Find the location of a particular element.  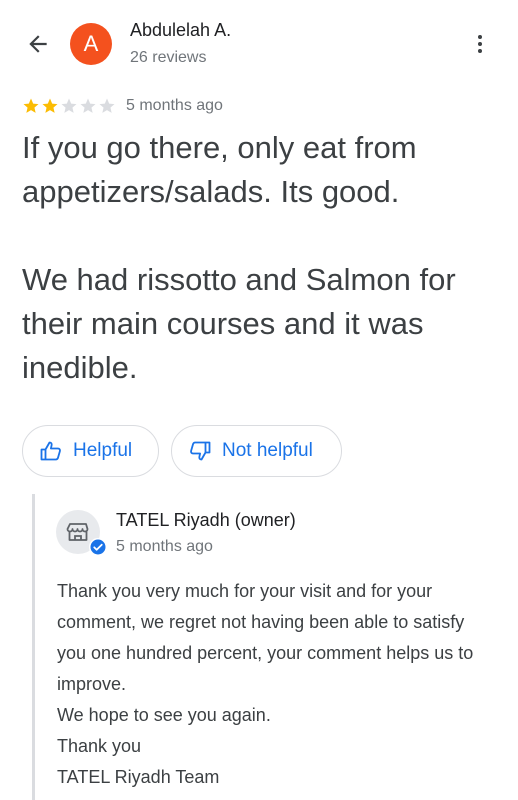

reply-divider is located at coordinates (33, 647).